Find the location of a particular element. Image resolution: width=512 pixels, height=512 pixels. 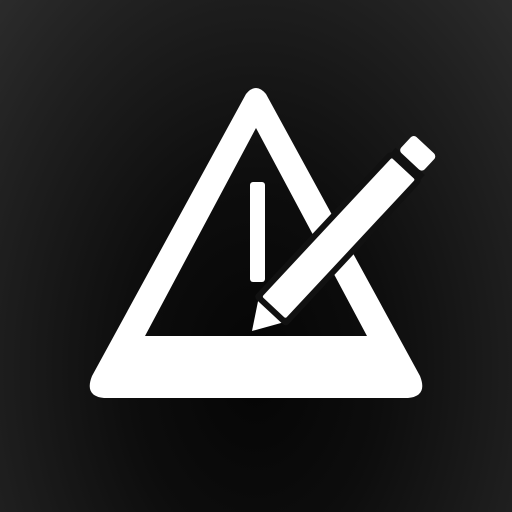

metronome-pendulum-icon is located at coordinates (257, 232).